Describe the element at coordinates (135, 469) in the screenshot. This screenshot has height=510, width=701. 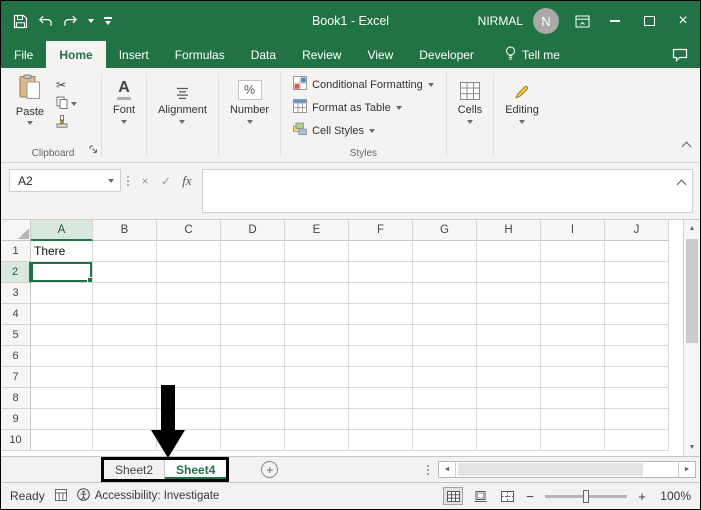
I see `sheet-tab-sheet2: Sheet2` at that location.